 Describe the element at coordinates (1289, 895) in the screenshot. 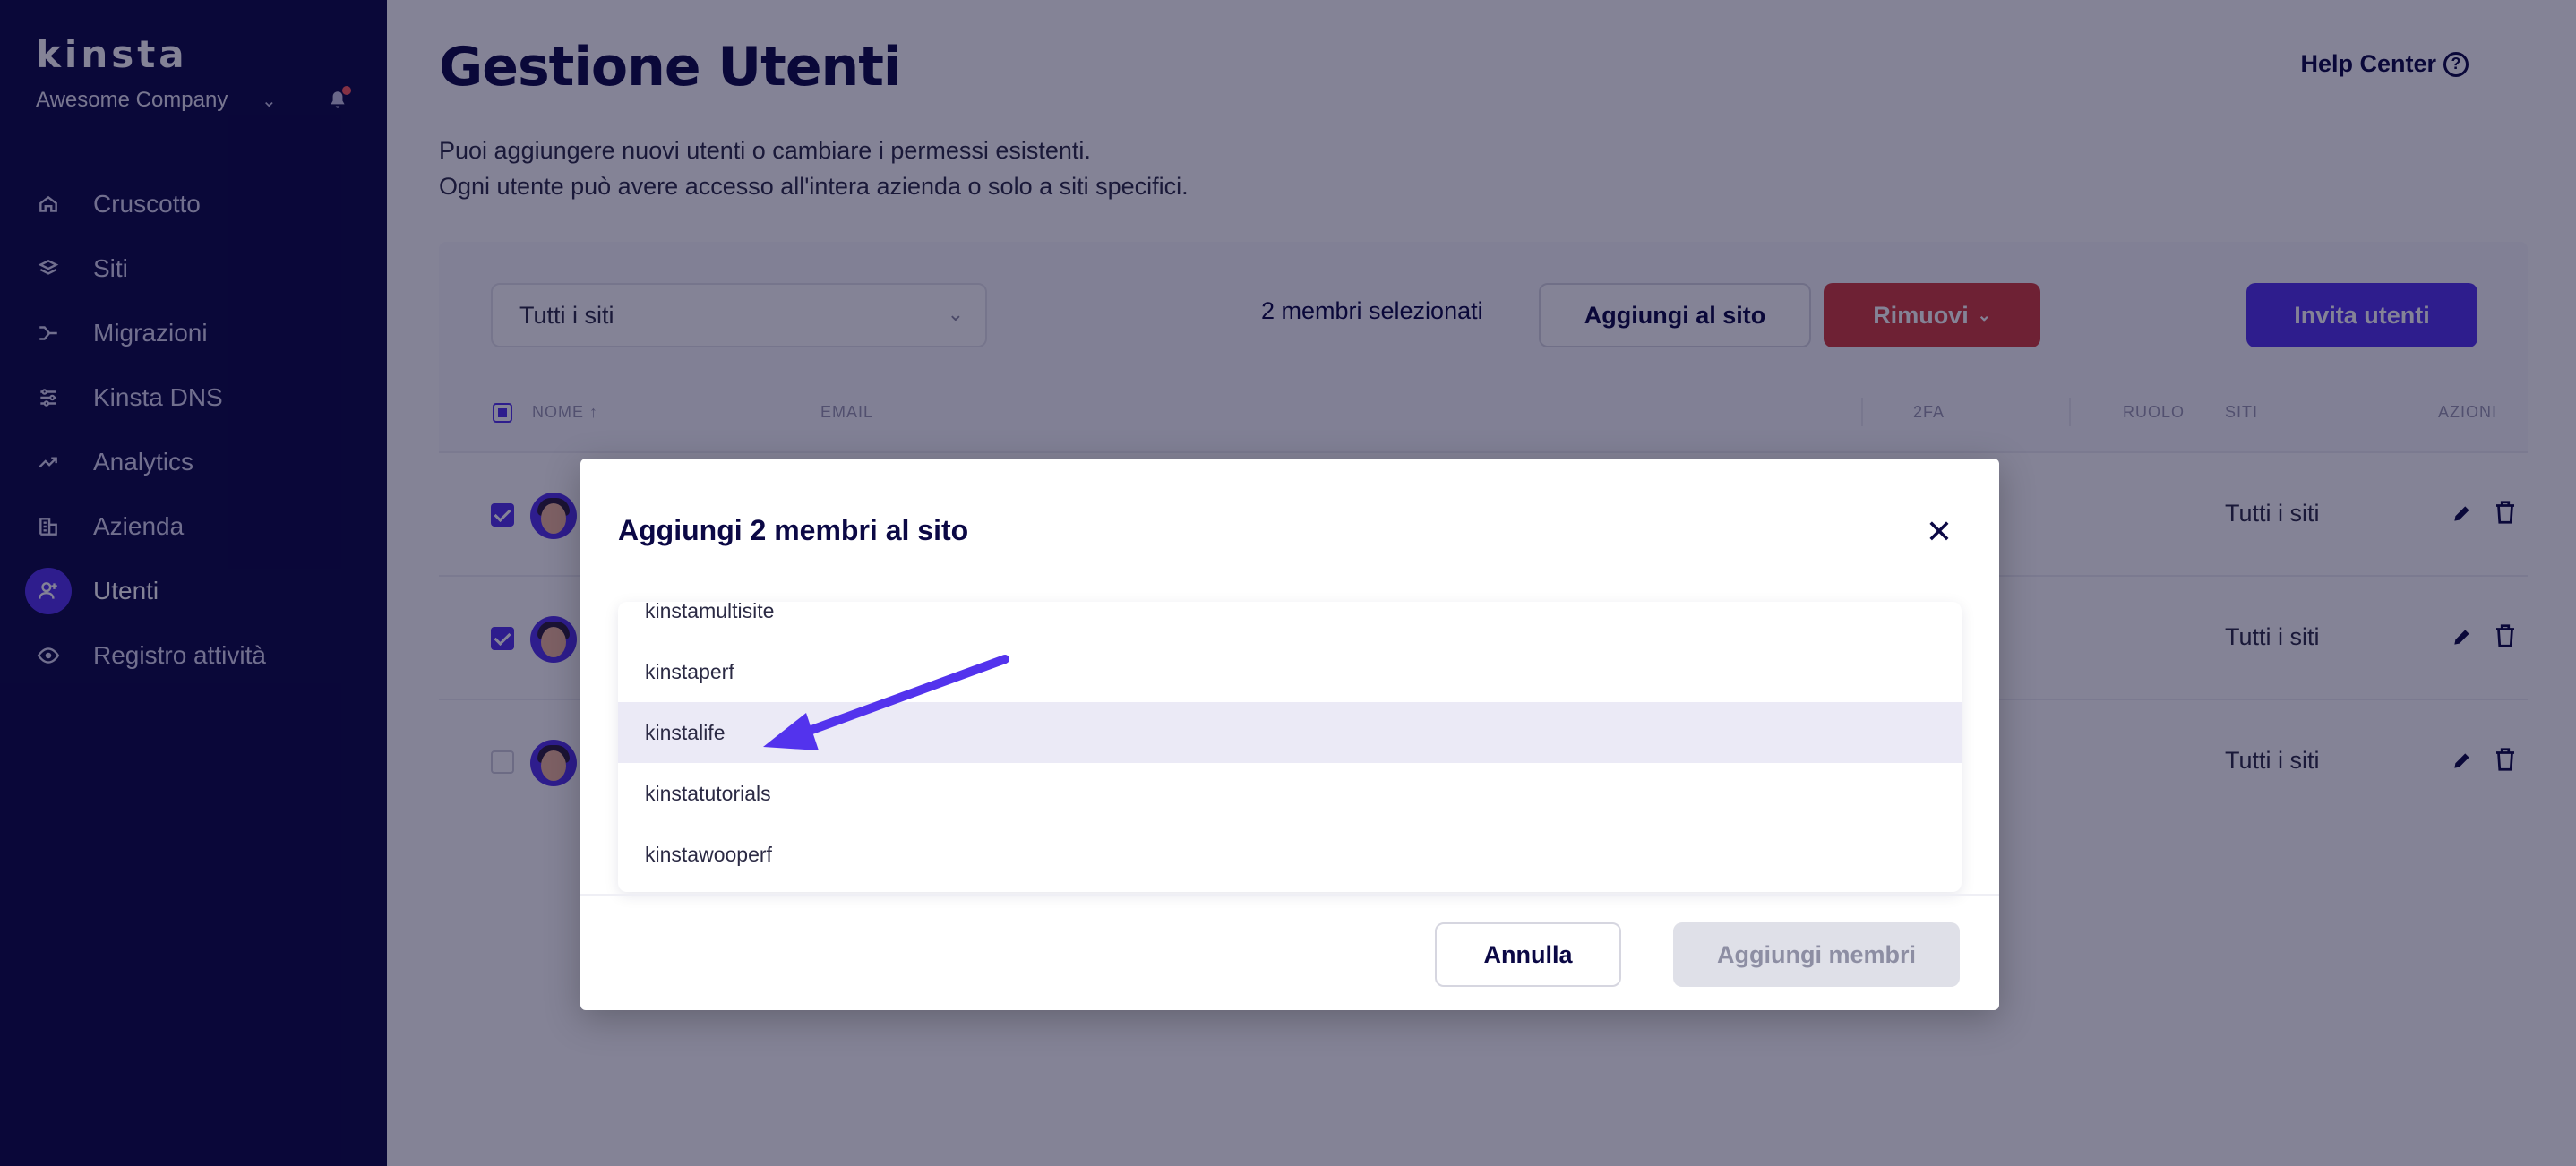

I see `modal-divider` at that location.